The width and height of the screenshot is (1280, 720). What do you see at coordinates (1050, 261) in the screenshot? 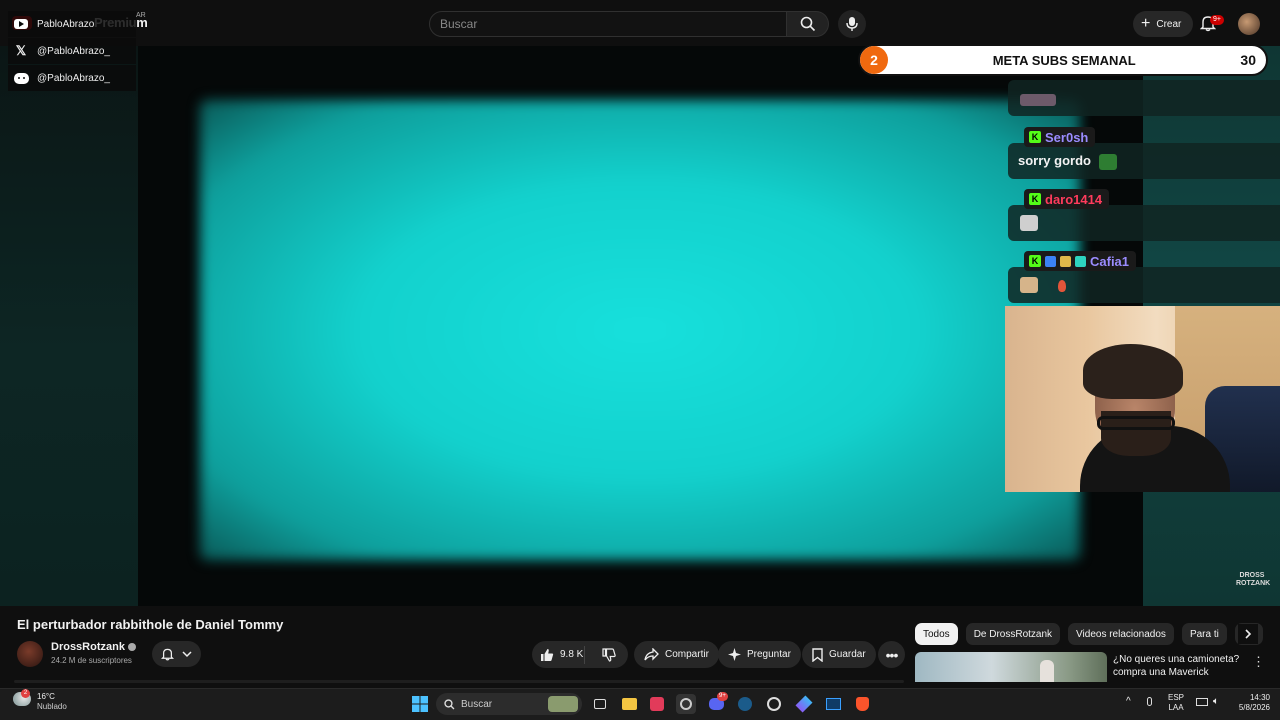
I see `subscriber-badge-icon` at bounding box center [1050, 261].